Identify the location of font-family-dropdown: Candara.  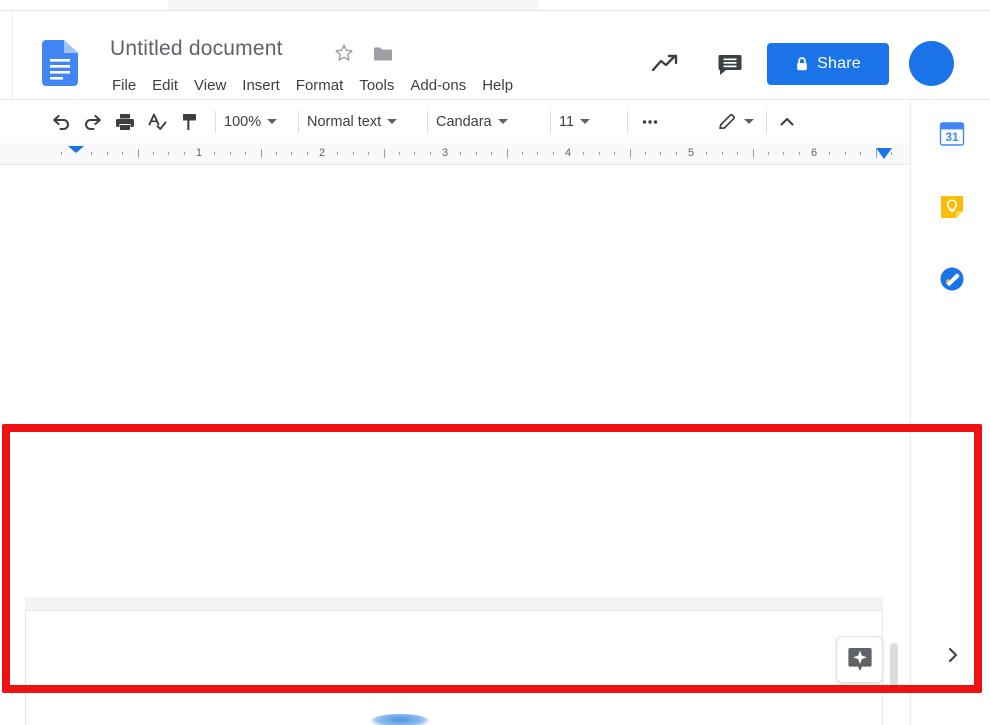
(486, 122).